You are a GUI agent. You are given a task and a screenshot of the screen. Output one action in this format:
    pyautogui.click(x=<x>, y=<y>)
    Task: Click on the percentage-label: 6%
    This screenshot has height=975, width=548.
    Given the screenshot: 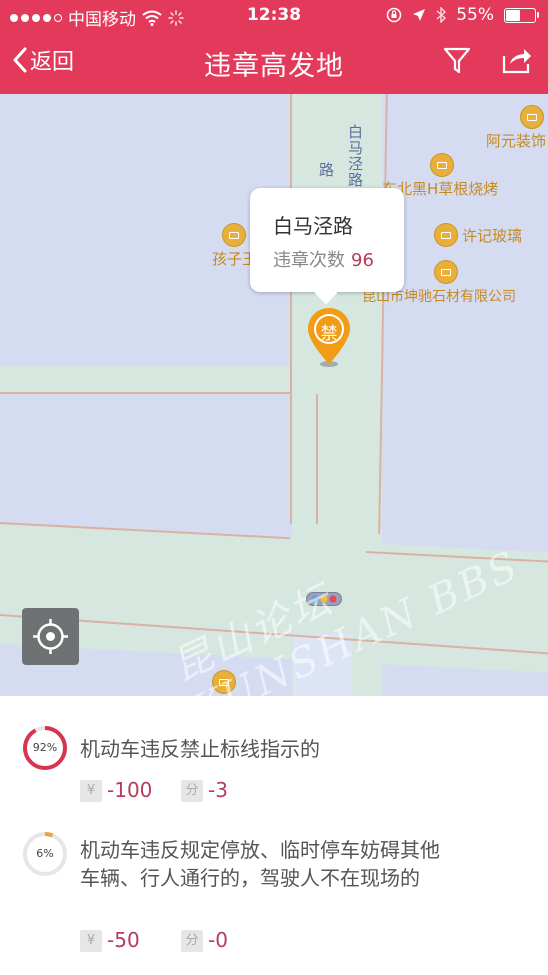 What is the action you would take?
    pyautogui.click(x=45, y=853)
    